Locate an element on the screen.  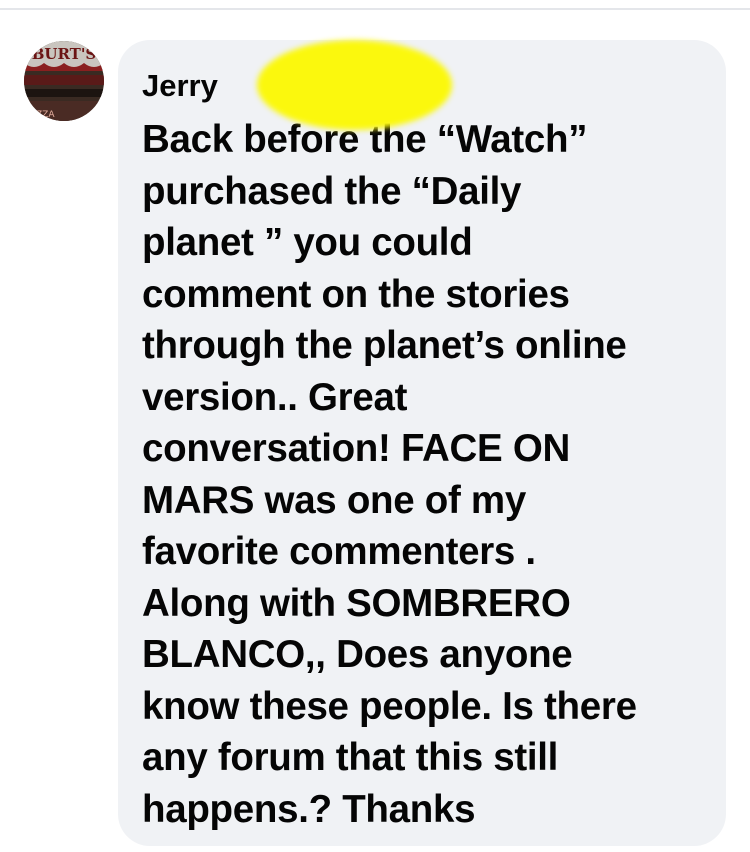
redaction-highlight is located at coordinates (354, 85).